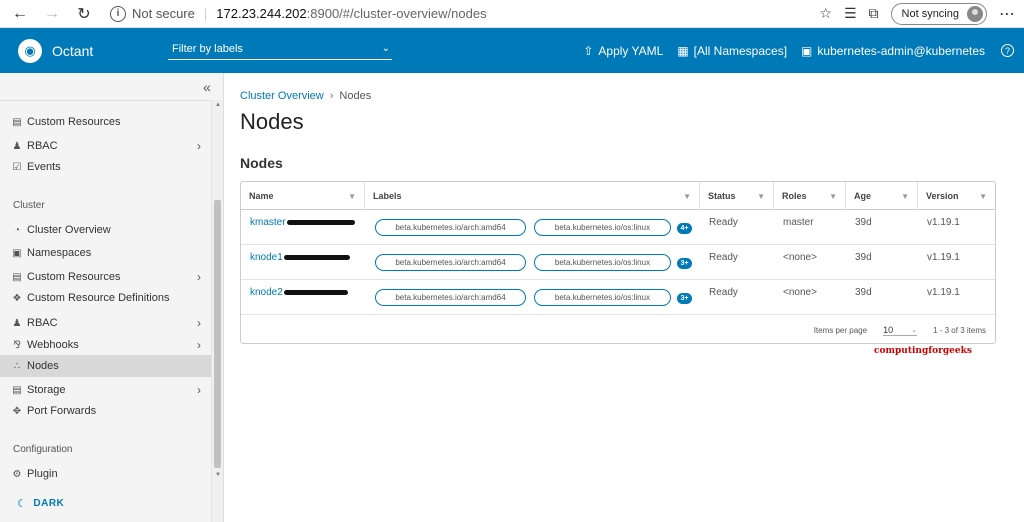 The image size is (1024, 522). What do you see at coordinates (602, 297) in the screenshot?
I see `label-chip: beta.kubernetes.io/os:linux` at bounding box center [602, 297].